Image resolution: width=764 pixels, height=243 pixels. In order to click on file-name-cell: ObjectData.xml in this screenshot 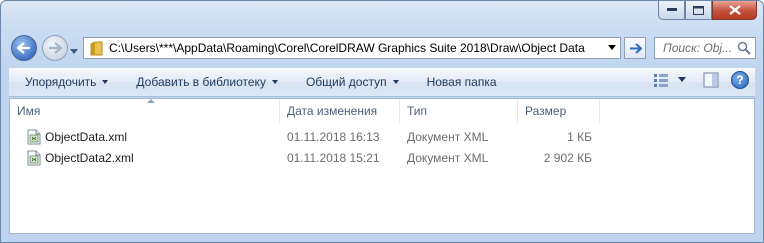, I will do `click(145, 137)`.